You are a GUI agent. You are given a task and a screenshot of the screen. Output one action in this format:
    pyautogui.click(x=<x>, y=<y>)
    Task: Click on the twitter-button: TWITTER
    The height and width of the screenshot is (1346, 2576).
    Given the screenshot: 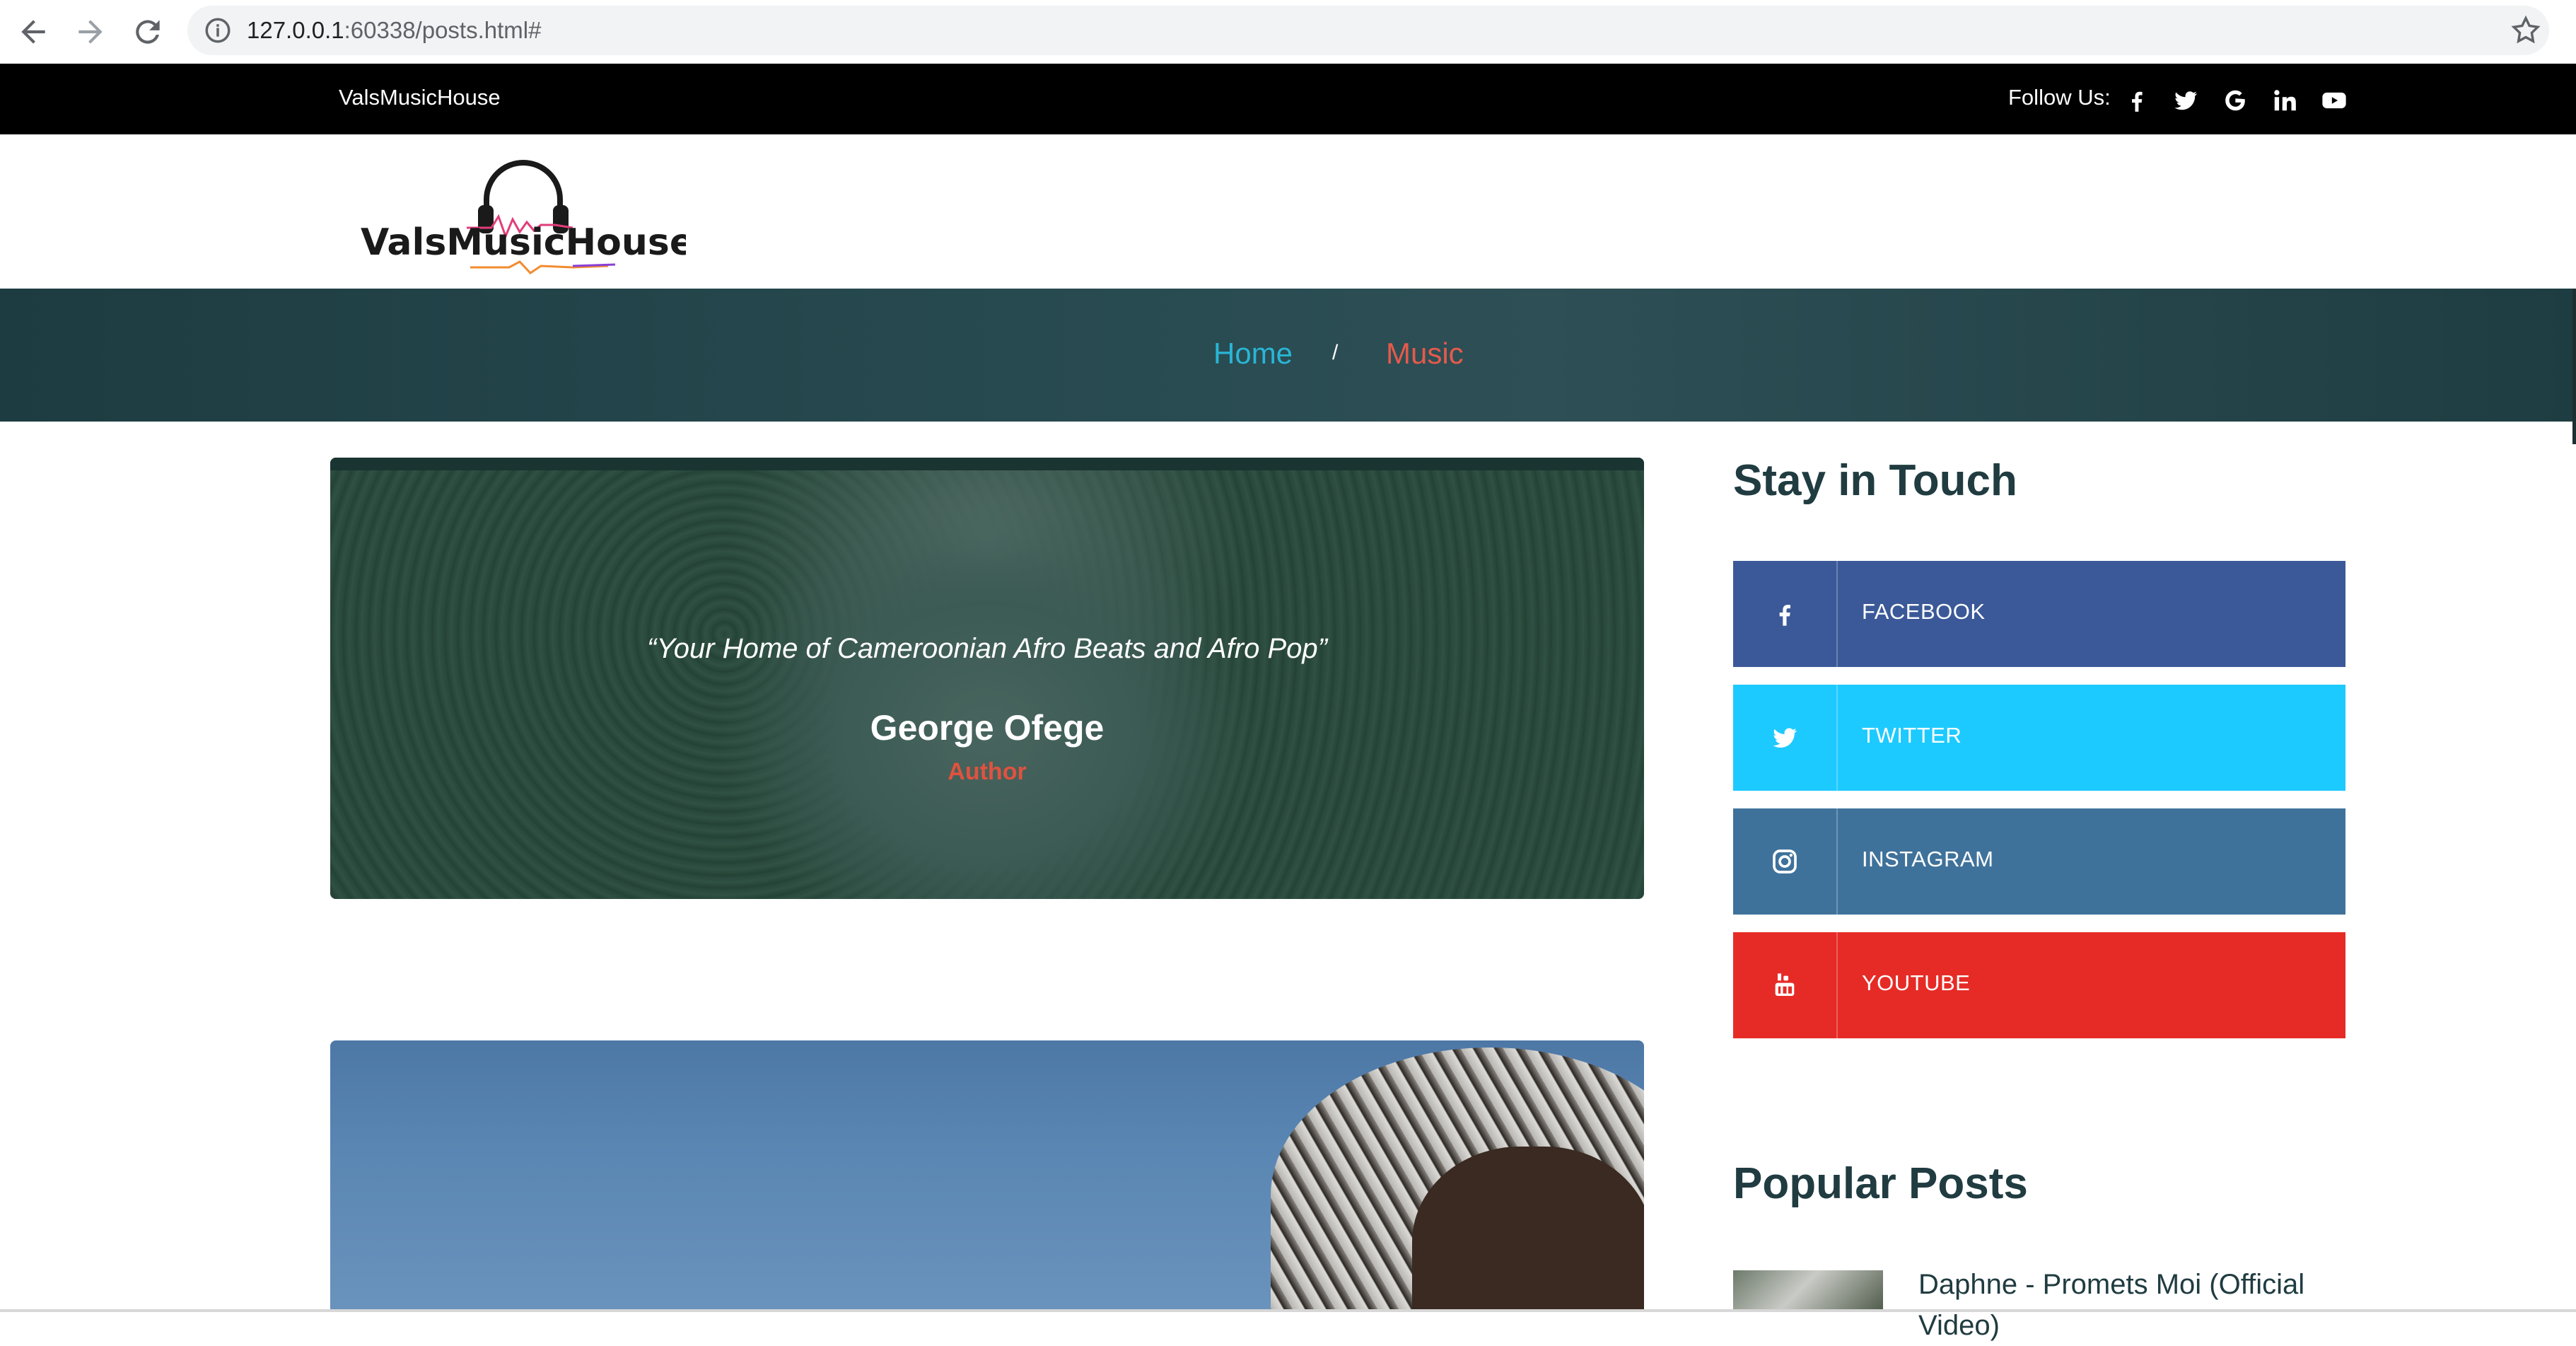 What is the action you would take?
    pyautogui.click(x=2039, y=738)
    